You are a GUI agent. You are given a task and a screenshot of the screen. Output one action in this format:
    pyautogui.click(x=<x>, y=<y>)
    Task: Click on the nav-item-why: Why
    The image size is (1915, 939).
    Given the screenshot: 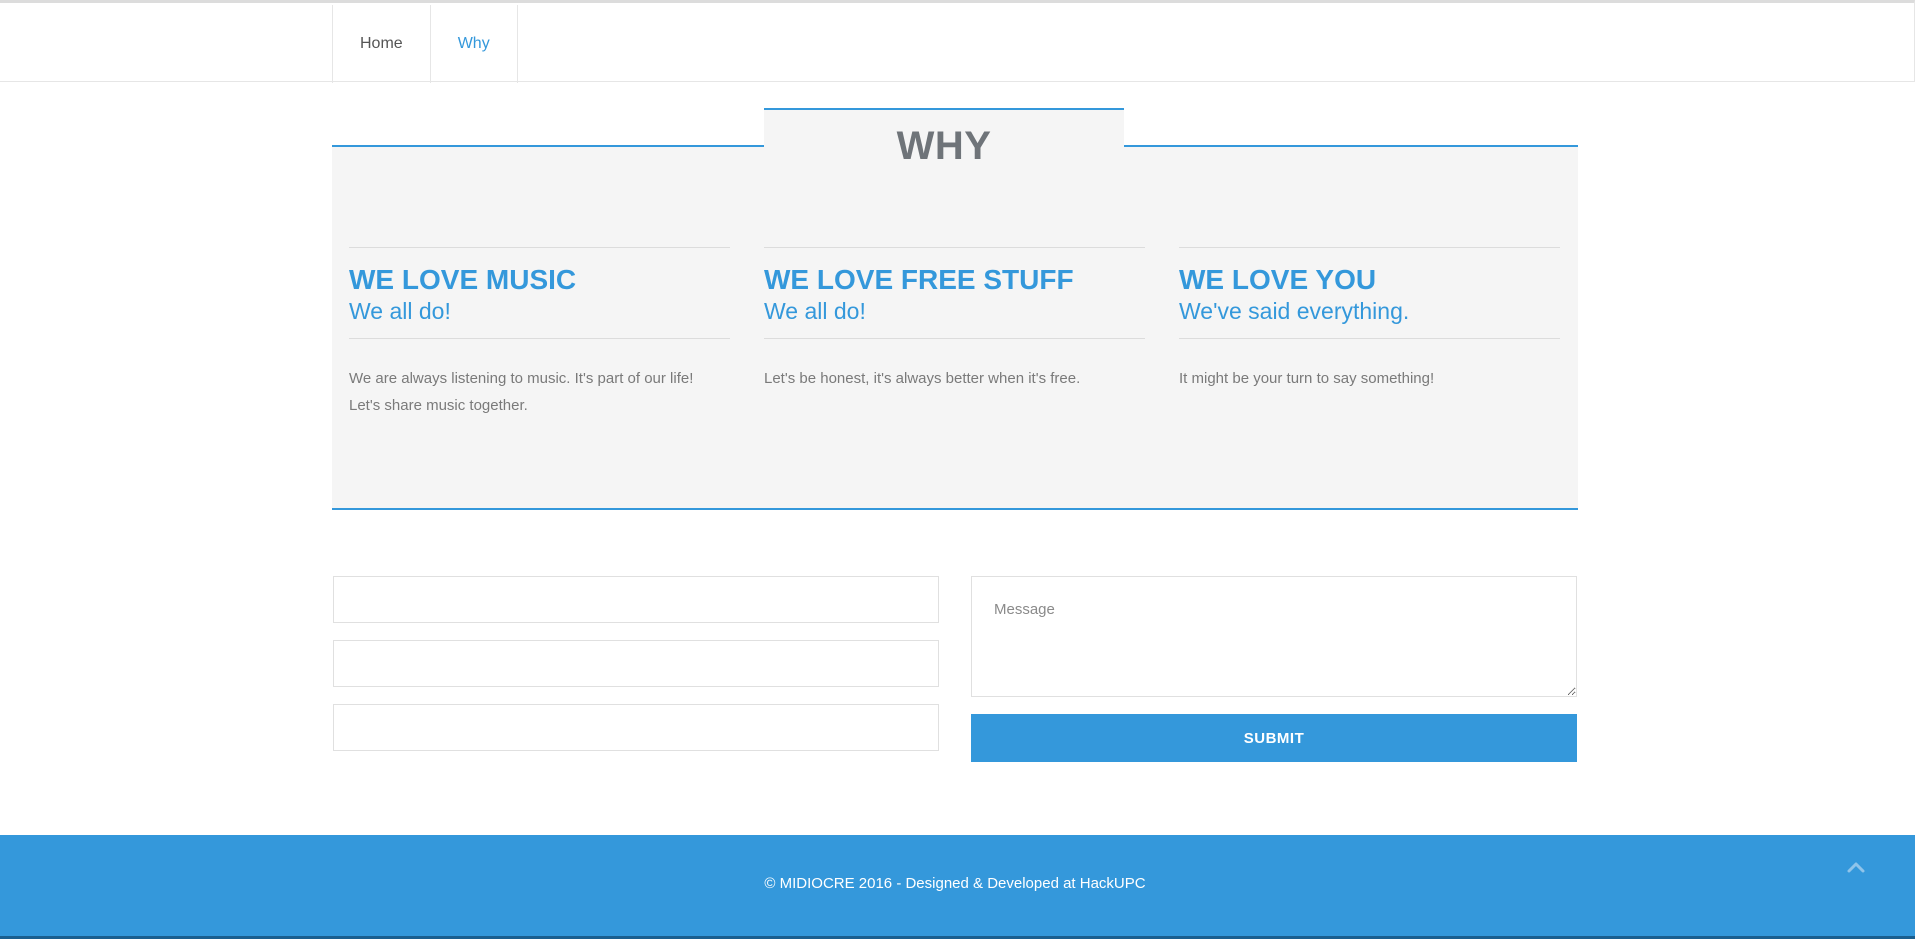 What is the action you would take?
    pyautogui.click(x=473, y=44)
    